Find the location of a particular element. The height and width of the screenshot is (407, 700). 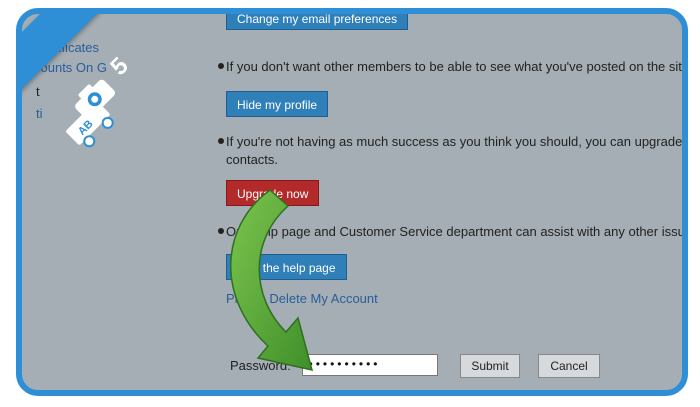

upgrade-now-button: Upgrade now is located at coordinates (273, 193).